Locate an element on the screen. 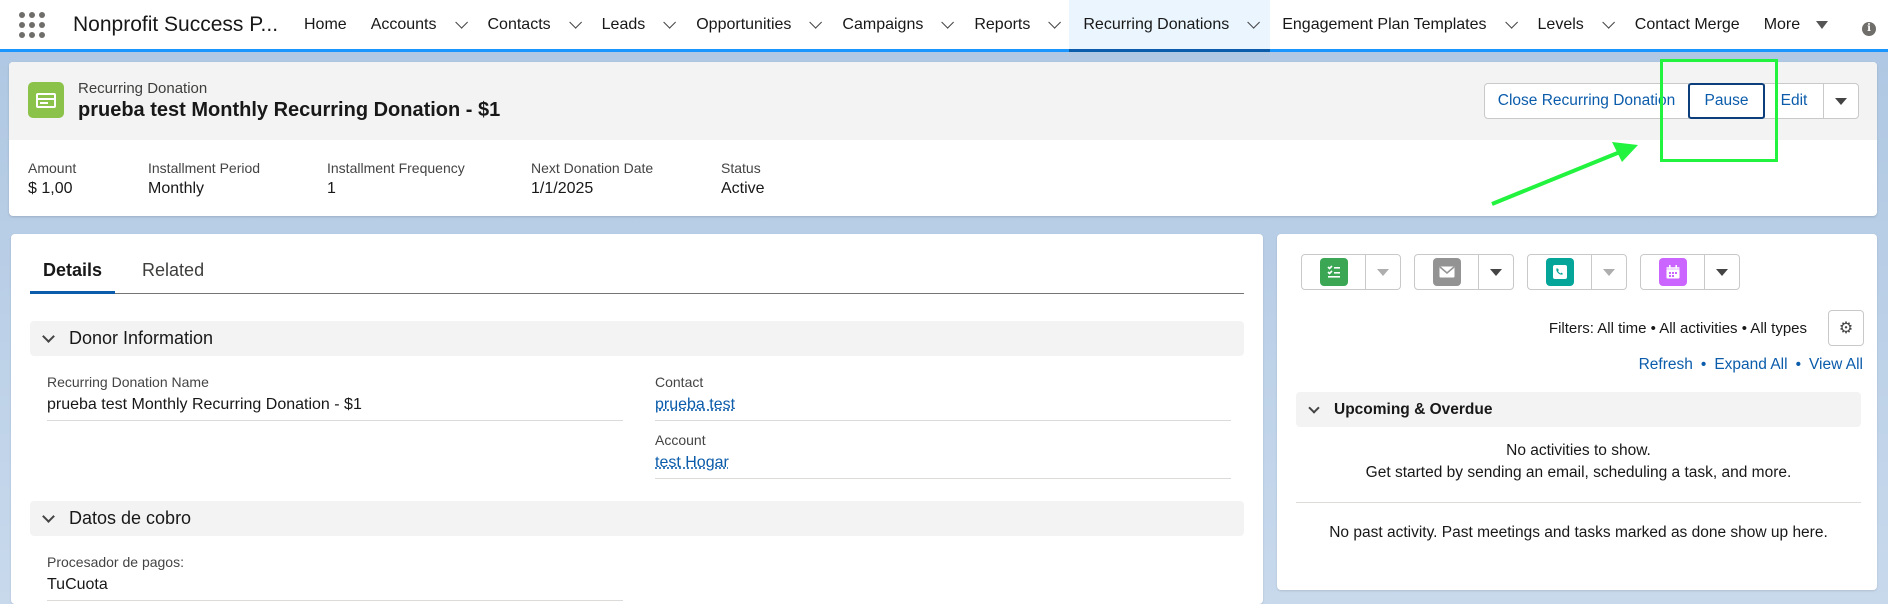 The width and height of the screenshot is (1888, 604). highlight-status: Status Active is located at coordinates (781, 179).